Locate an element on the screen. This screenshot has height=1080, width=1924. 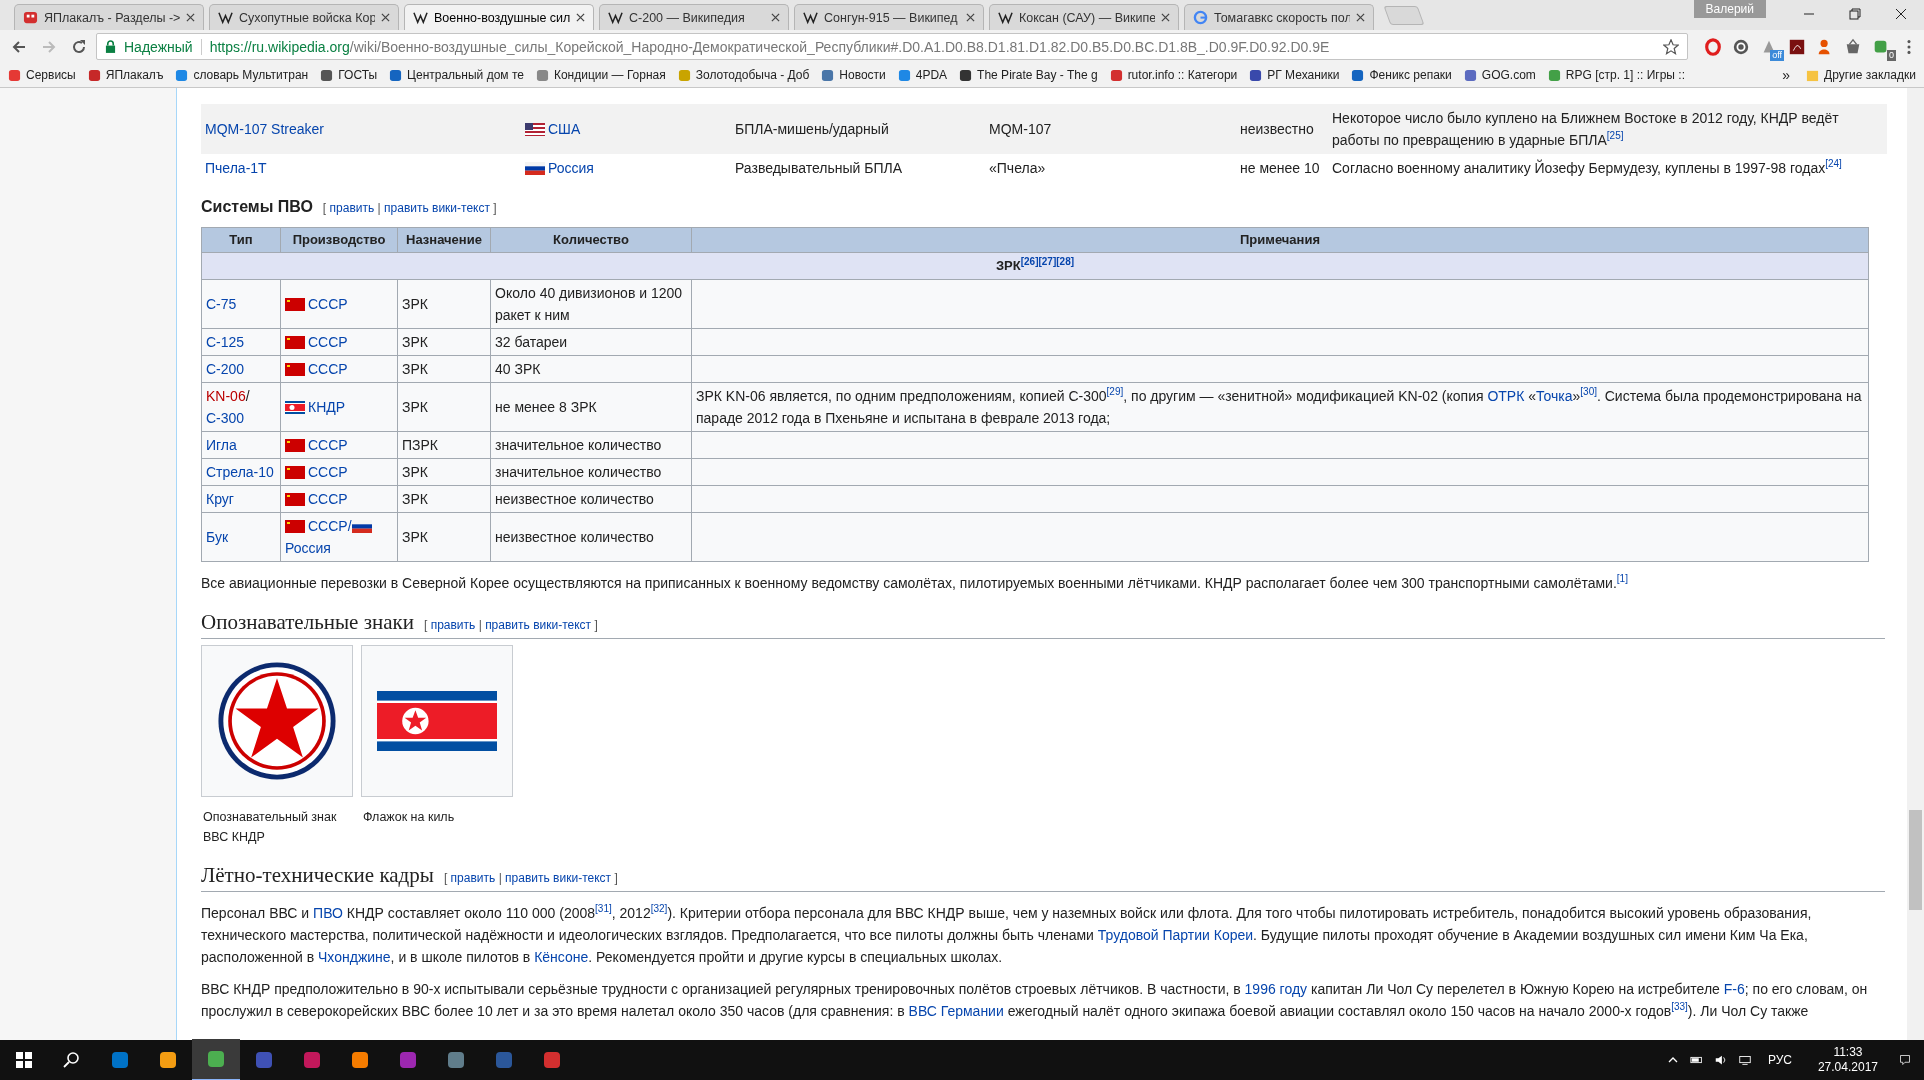
browser-tab: Сонгун-915 — Википед is located at coordinates (889, 17).